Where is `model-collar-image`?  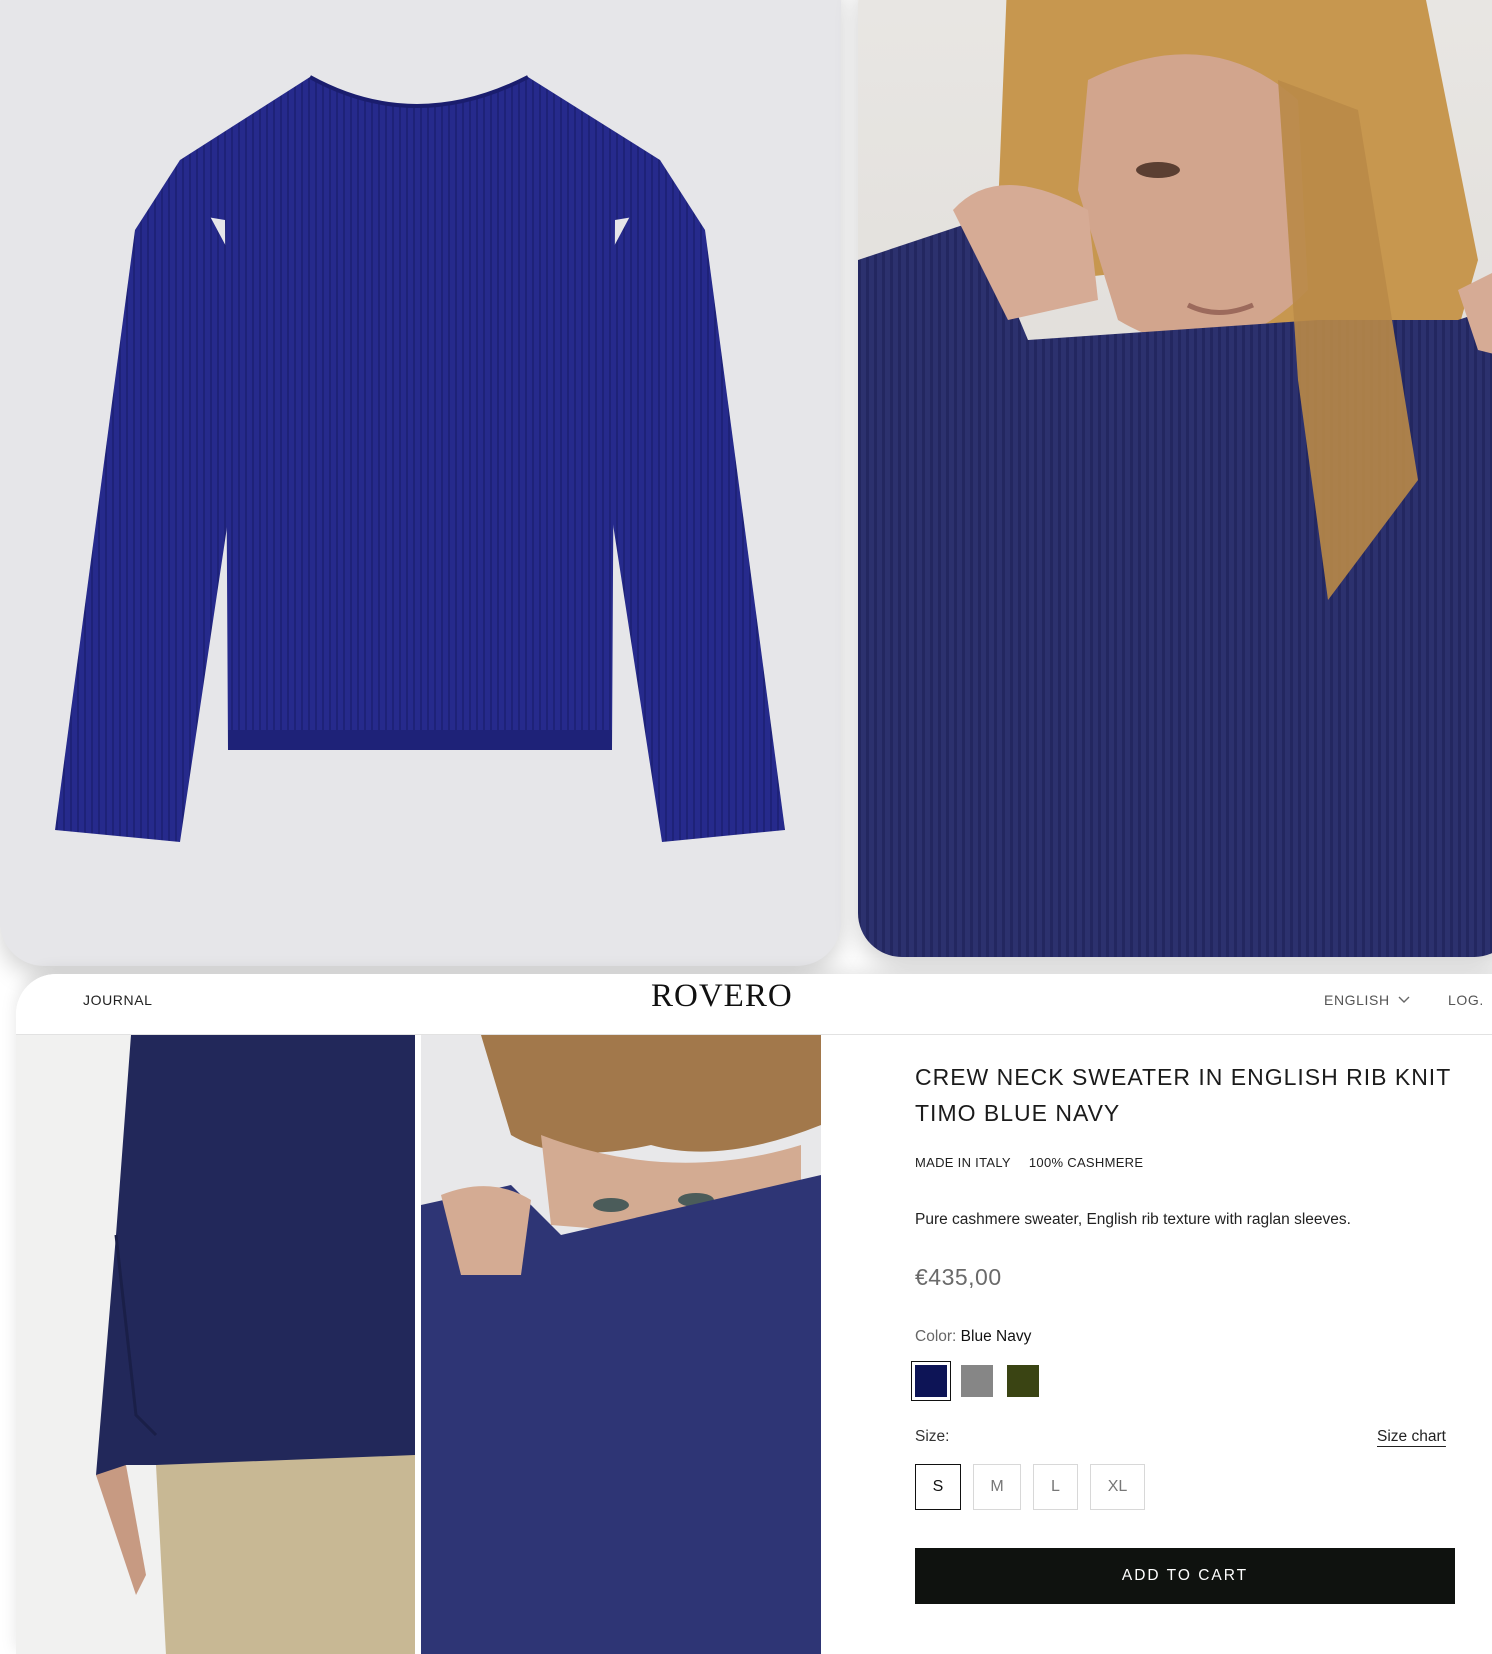
model-collar-image is located at coordinates (621, 1344).